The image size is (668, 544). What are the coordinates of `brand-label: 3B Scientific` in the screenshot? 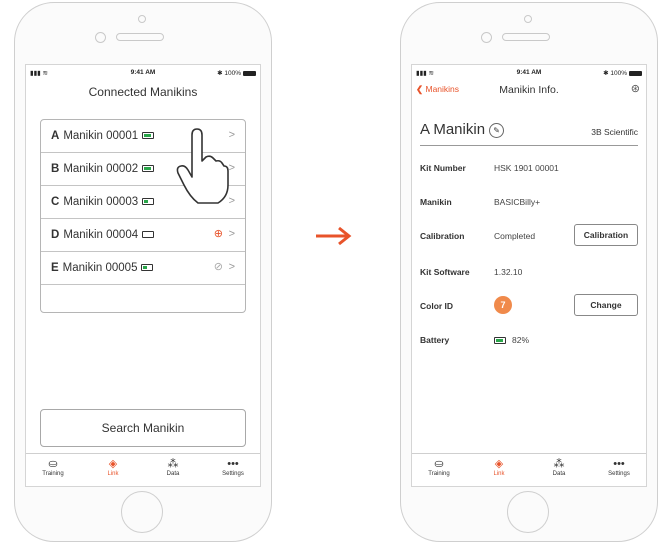 It's located at (614, 132).